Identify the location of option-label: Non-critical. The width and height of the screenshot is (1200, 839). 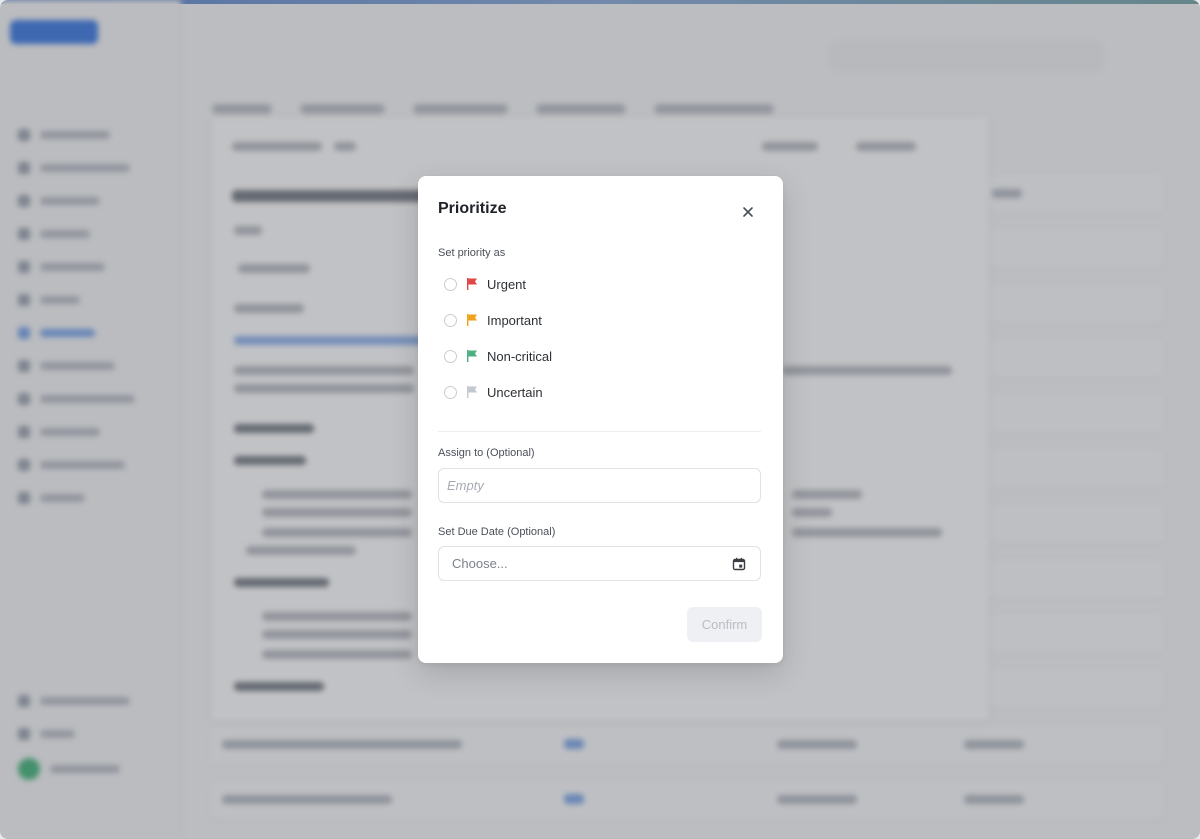
(520, 356).